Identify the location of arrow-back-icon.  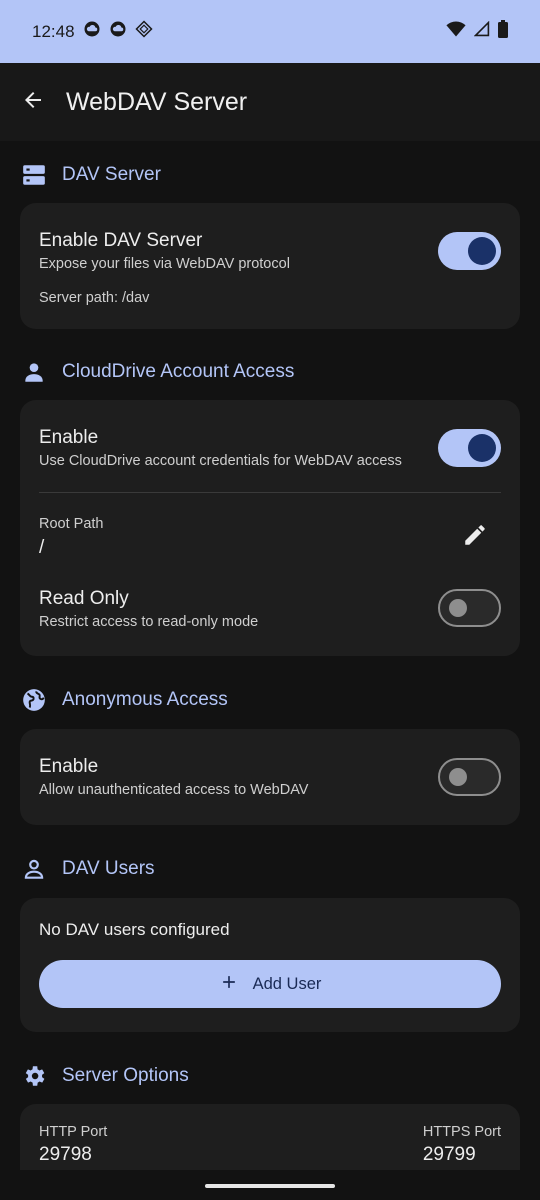
(33, 102).